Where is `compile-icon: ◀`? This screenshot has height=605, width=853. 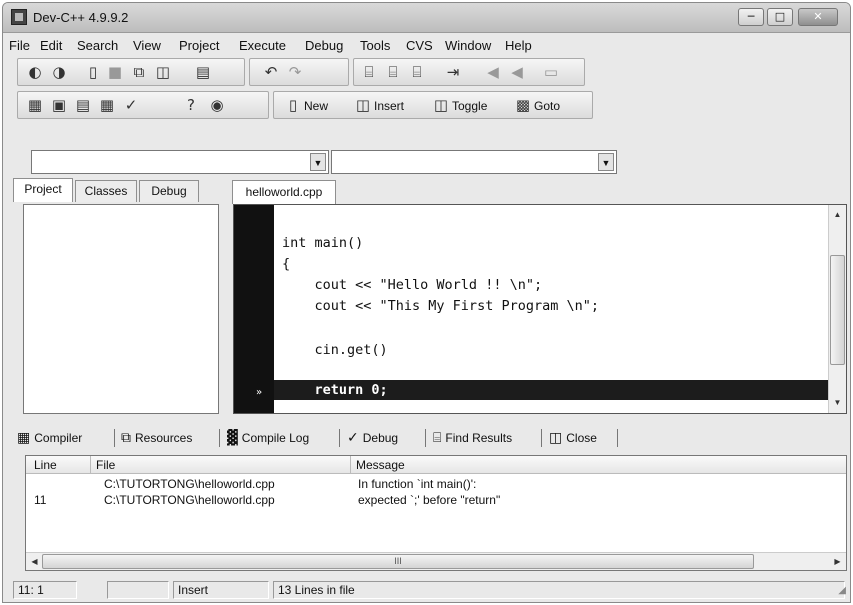
compile-icon: ◀ is located at coordinates (493, 72).